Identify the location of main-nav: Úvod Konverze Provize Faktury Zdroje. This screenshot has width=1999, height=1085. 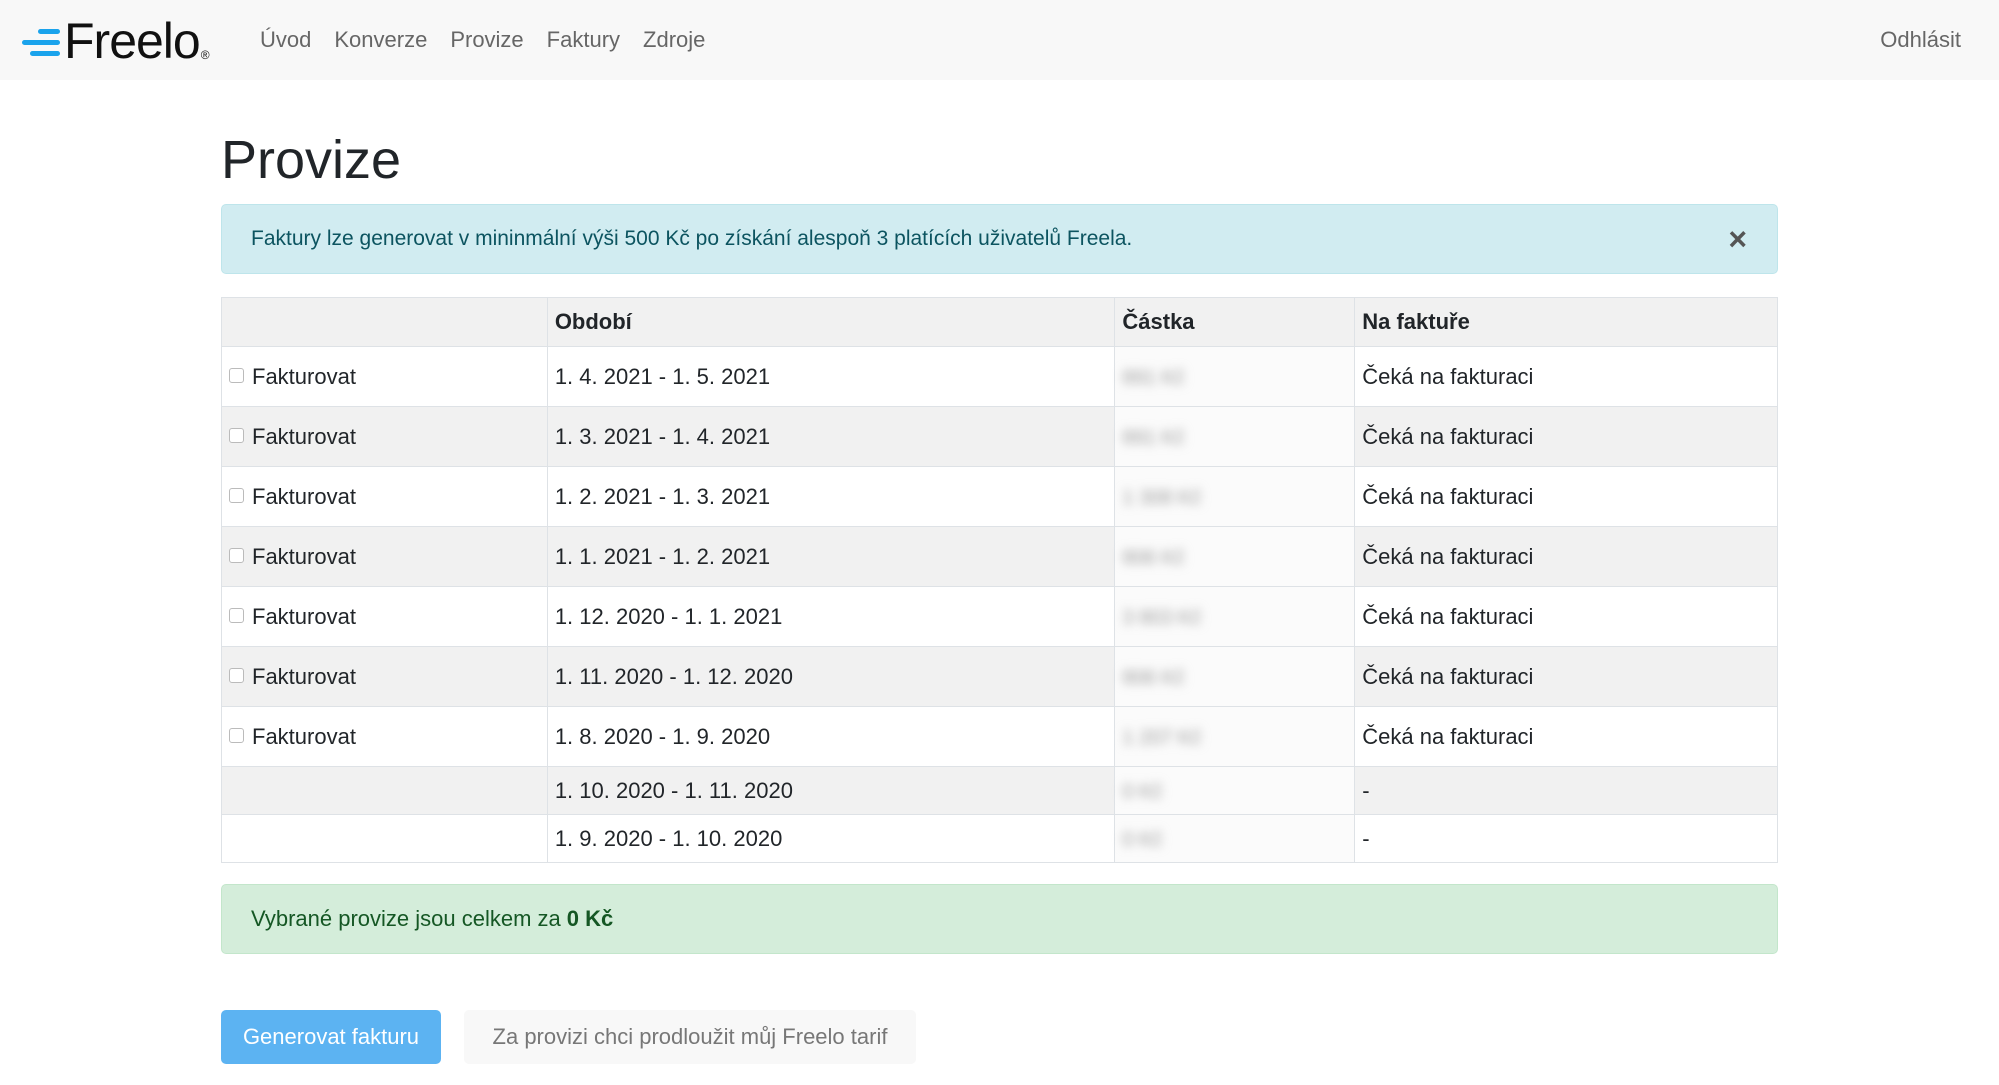
(494, 40).